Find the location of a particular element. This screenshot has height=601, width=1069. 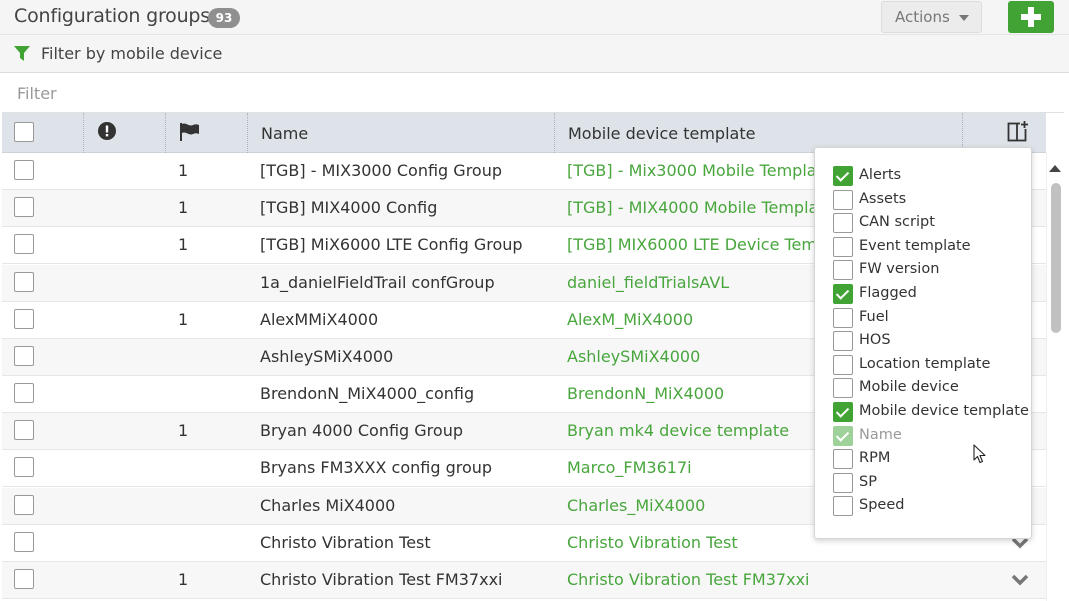

row-template-link: [TGB] - Mix3000 Mobile Template is located at coordinates (700, 170).